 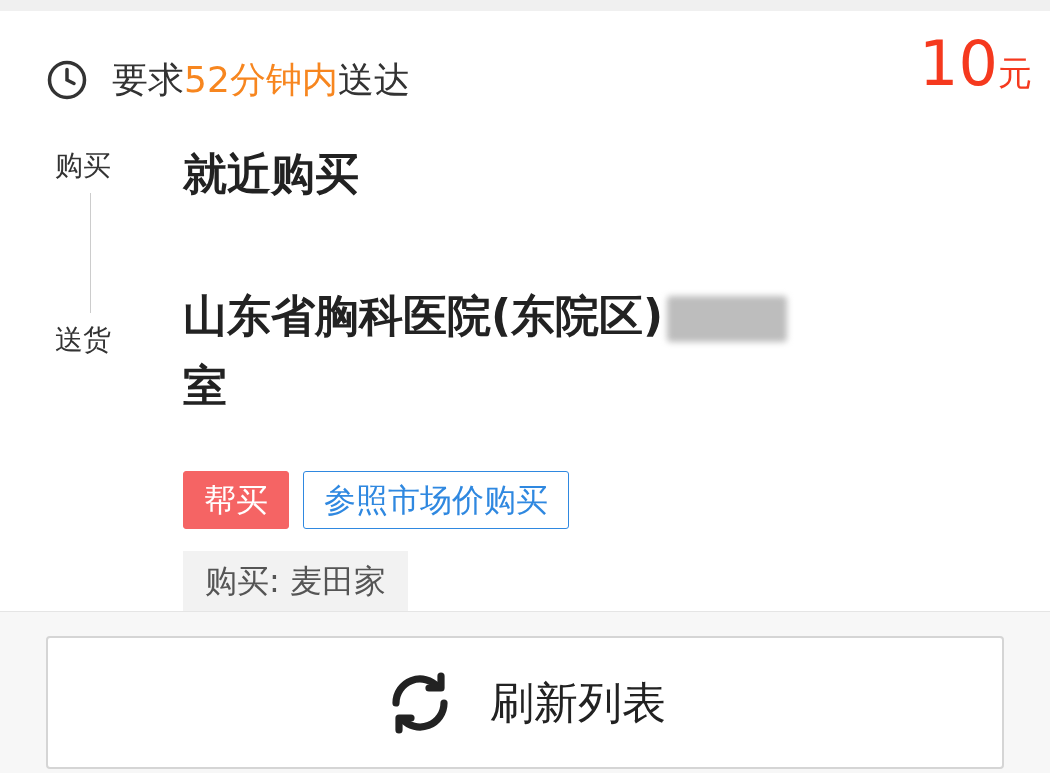 I want to click on price: 10元, so click(x=975, y=64).